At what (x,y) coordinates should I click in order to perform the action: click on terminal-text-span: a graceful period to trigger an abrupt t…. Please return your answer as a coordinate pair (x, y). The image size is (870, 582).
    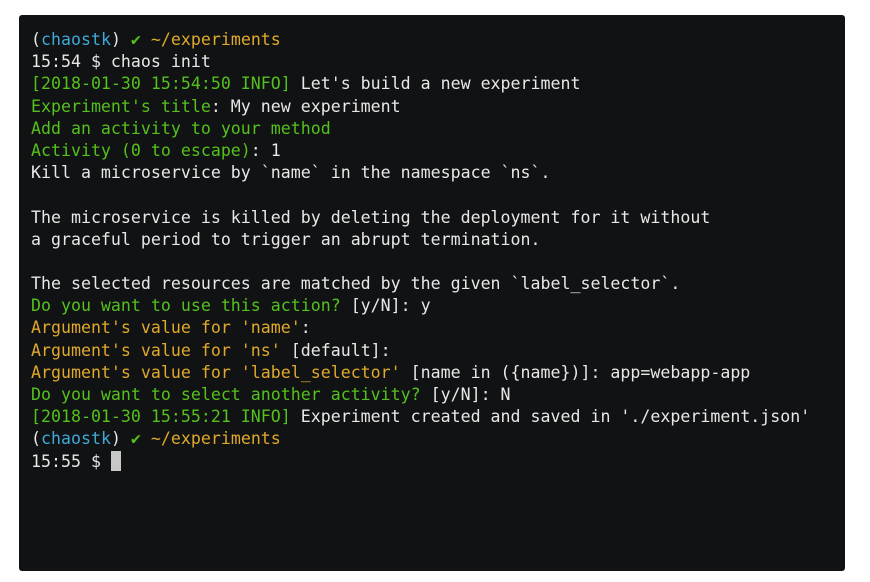
    Looking at the image, I should click on (286, 239).